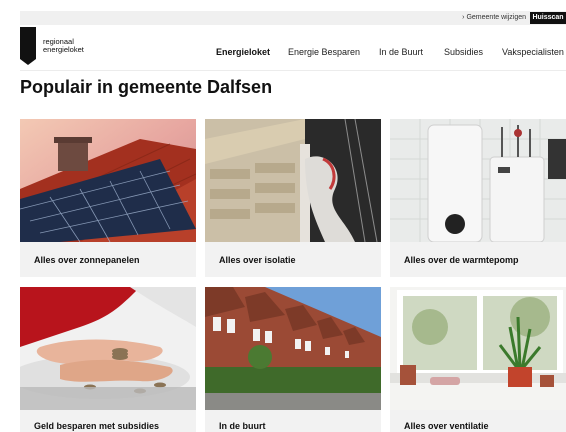  I want to click on card-zonnepanelen: Alles over zonnepanelen, so click(108, 198).